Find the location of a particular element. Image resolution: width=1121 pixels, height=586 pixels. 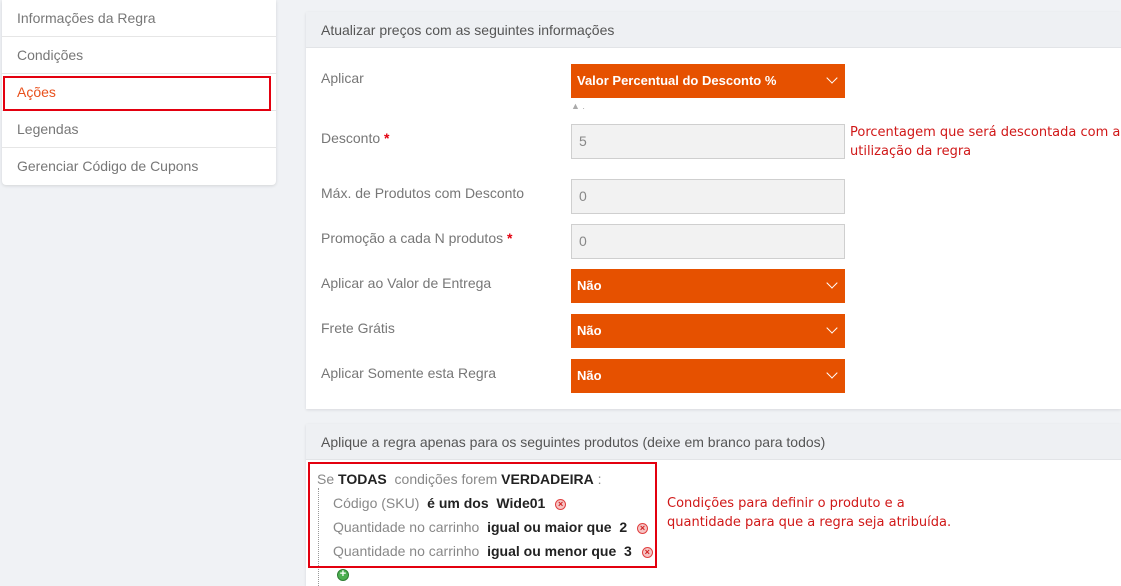

sidebar-item-condicoes: Condições is located at coordinates (139, 55).